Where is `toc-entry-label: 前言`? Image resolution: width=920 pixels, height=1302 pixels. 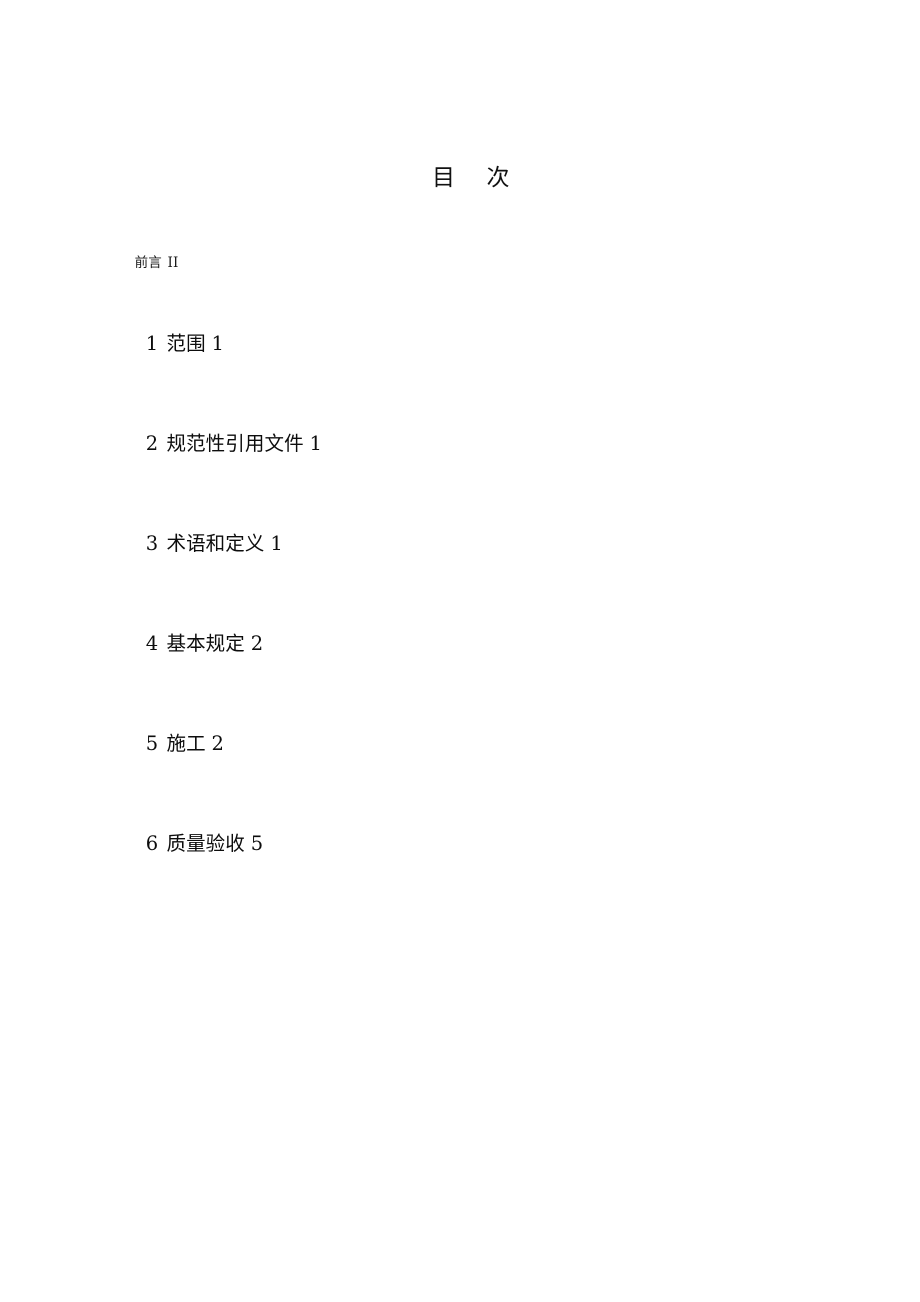
toc-entry-label: 前言 is located at coordinates (148, 263).